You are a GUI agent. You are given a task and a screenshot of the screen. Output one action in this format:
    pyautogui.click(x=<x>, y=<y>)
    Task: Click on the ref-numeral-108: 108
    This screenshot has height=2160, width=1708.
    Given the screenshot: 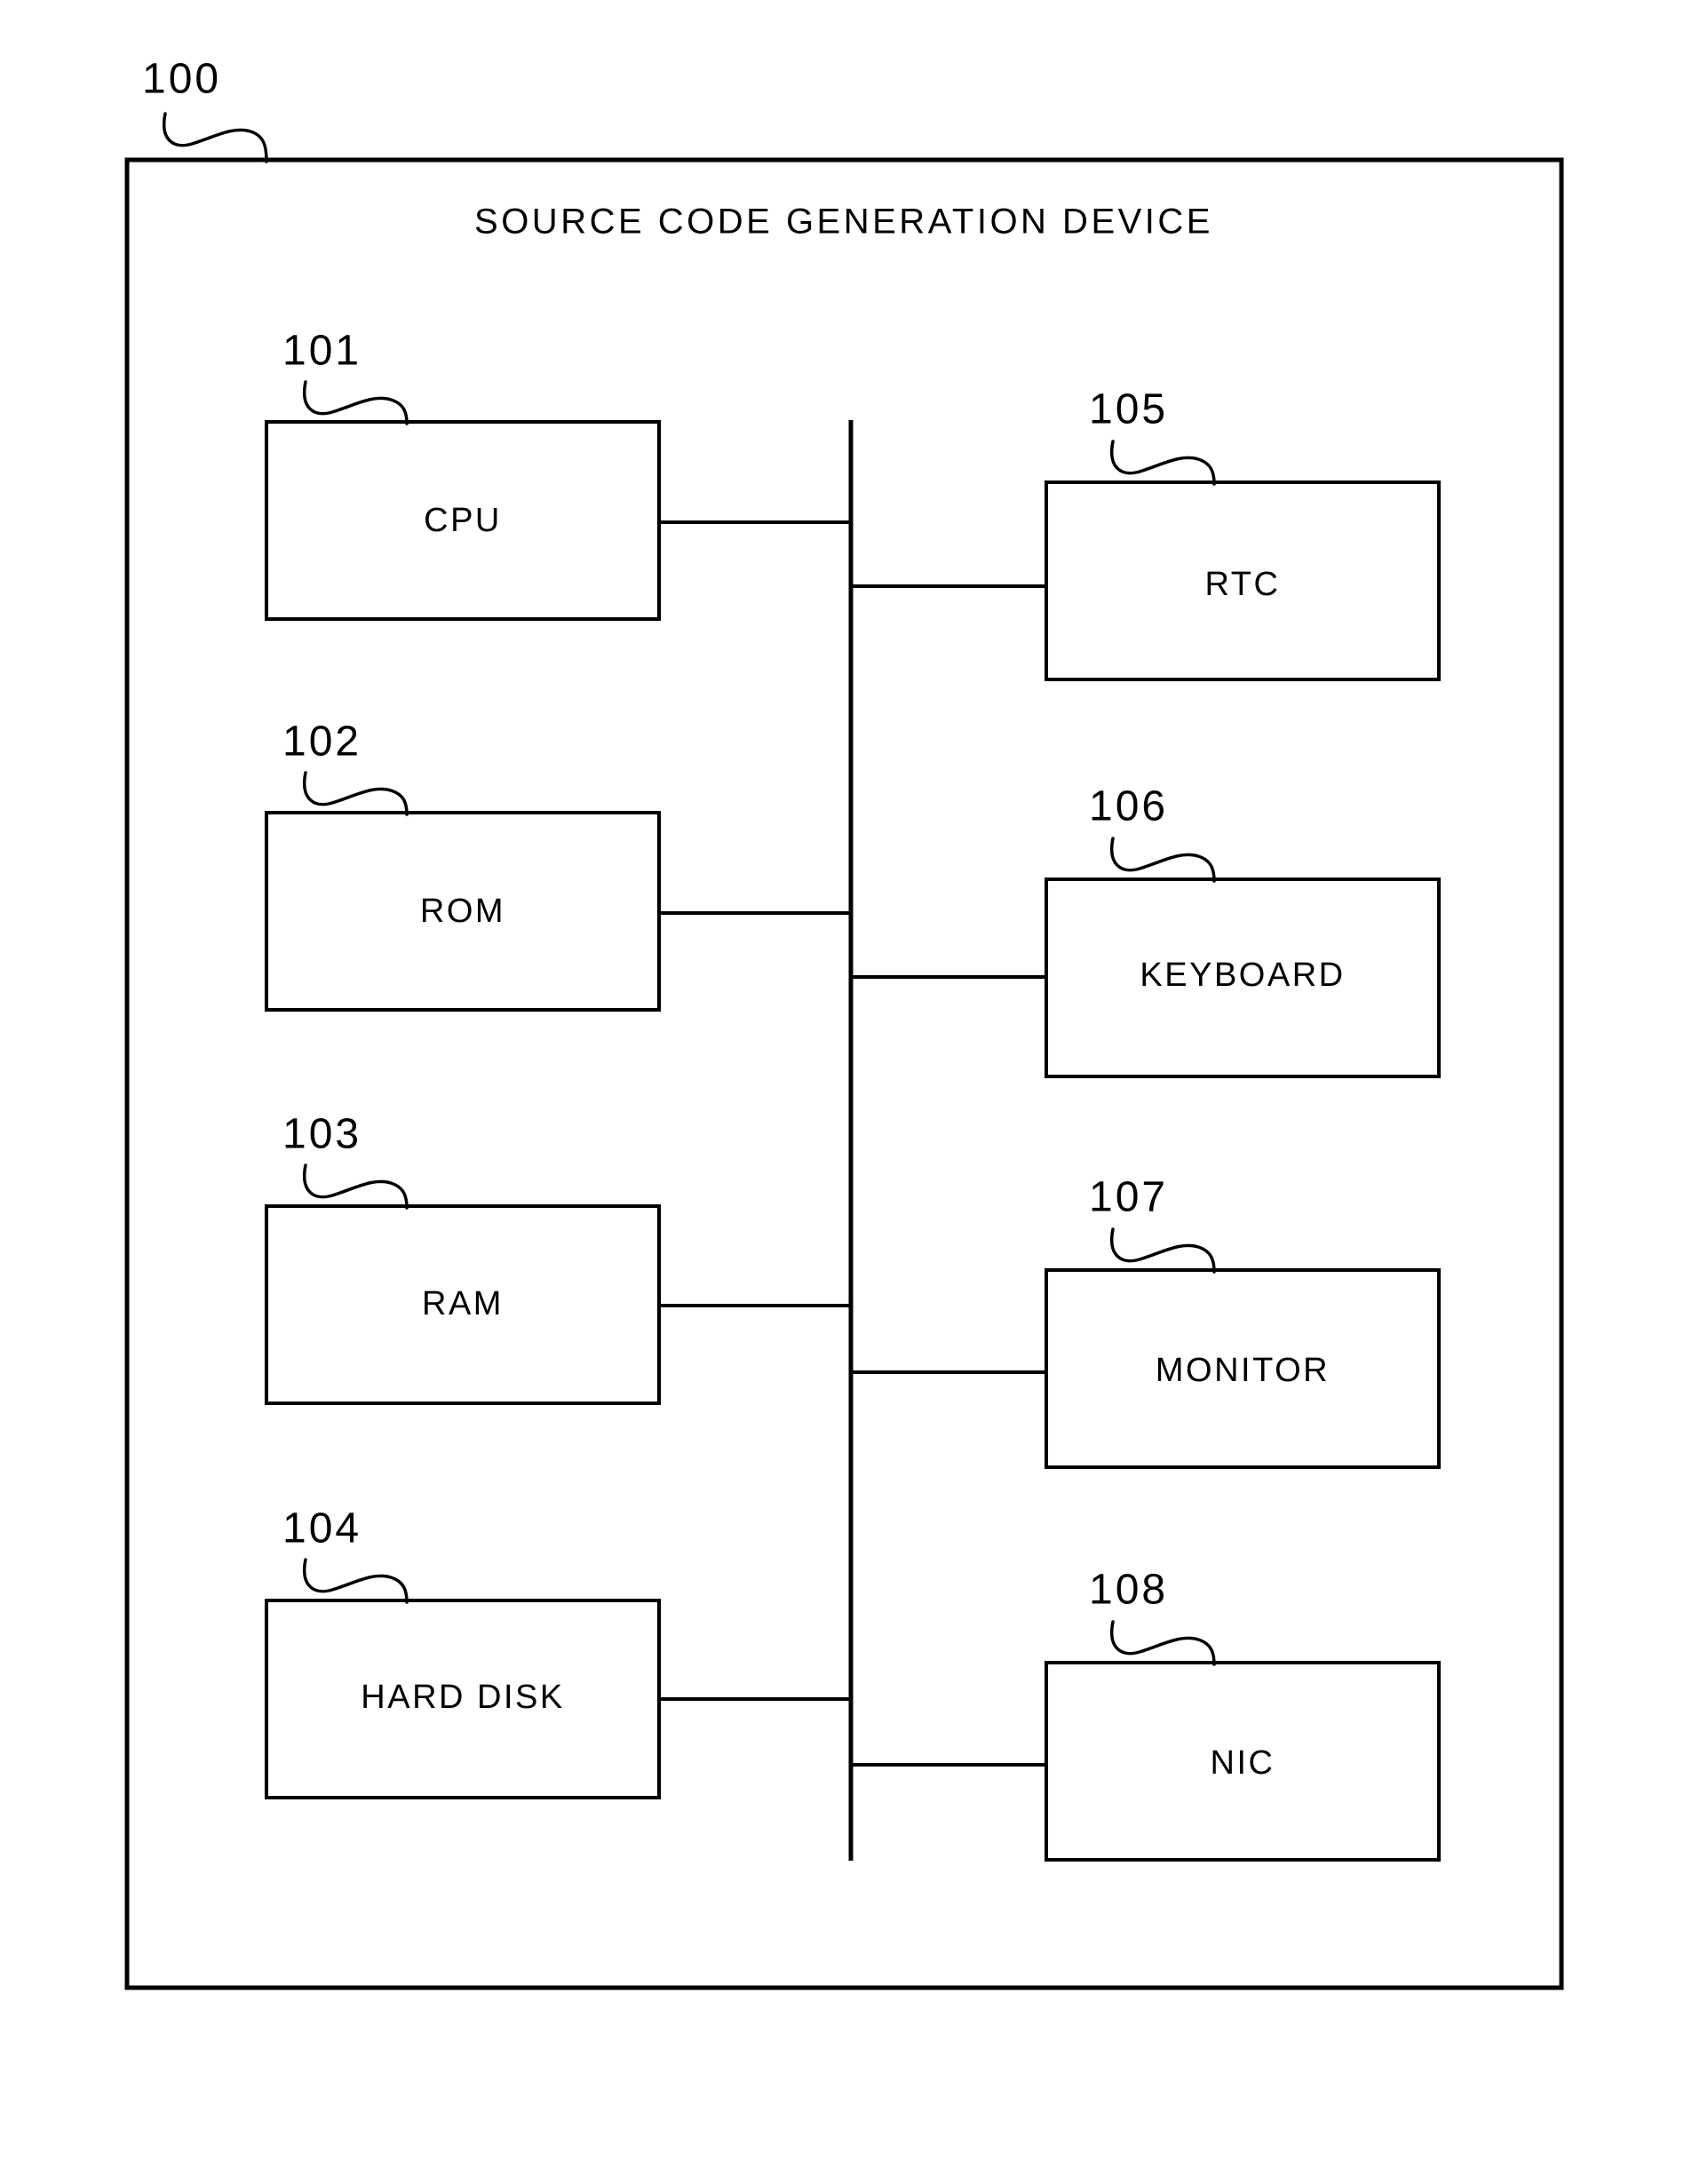 What is the action you would take?
    pyautogui.click(x=1129, y=1591)
    